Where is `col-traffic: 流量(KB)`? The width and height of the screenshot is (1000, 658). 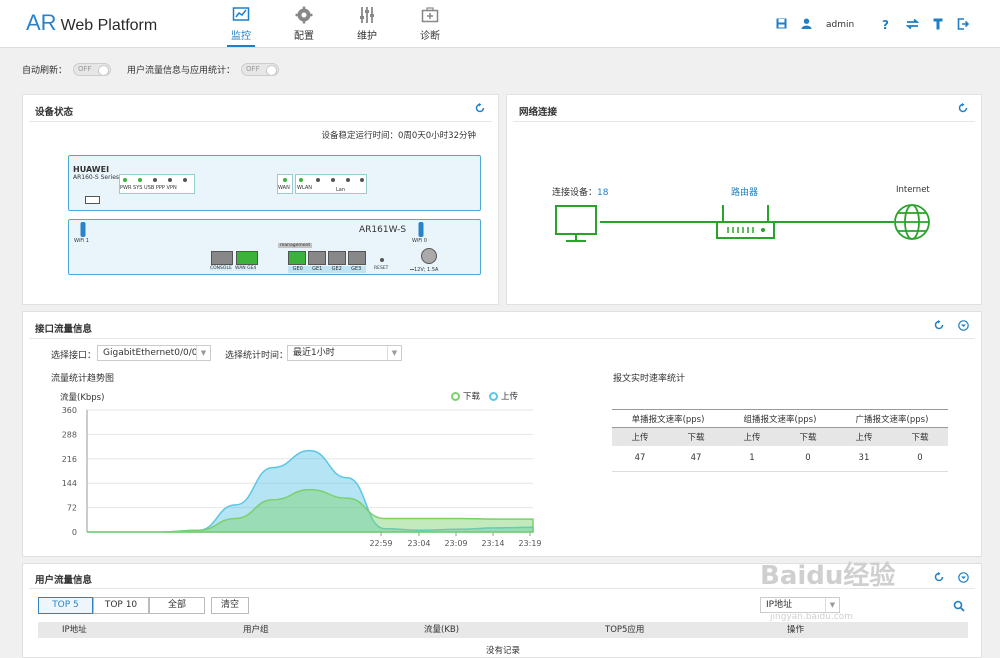
col-traffic: 流量(KB) is located at coordinates (442, 630).